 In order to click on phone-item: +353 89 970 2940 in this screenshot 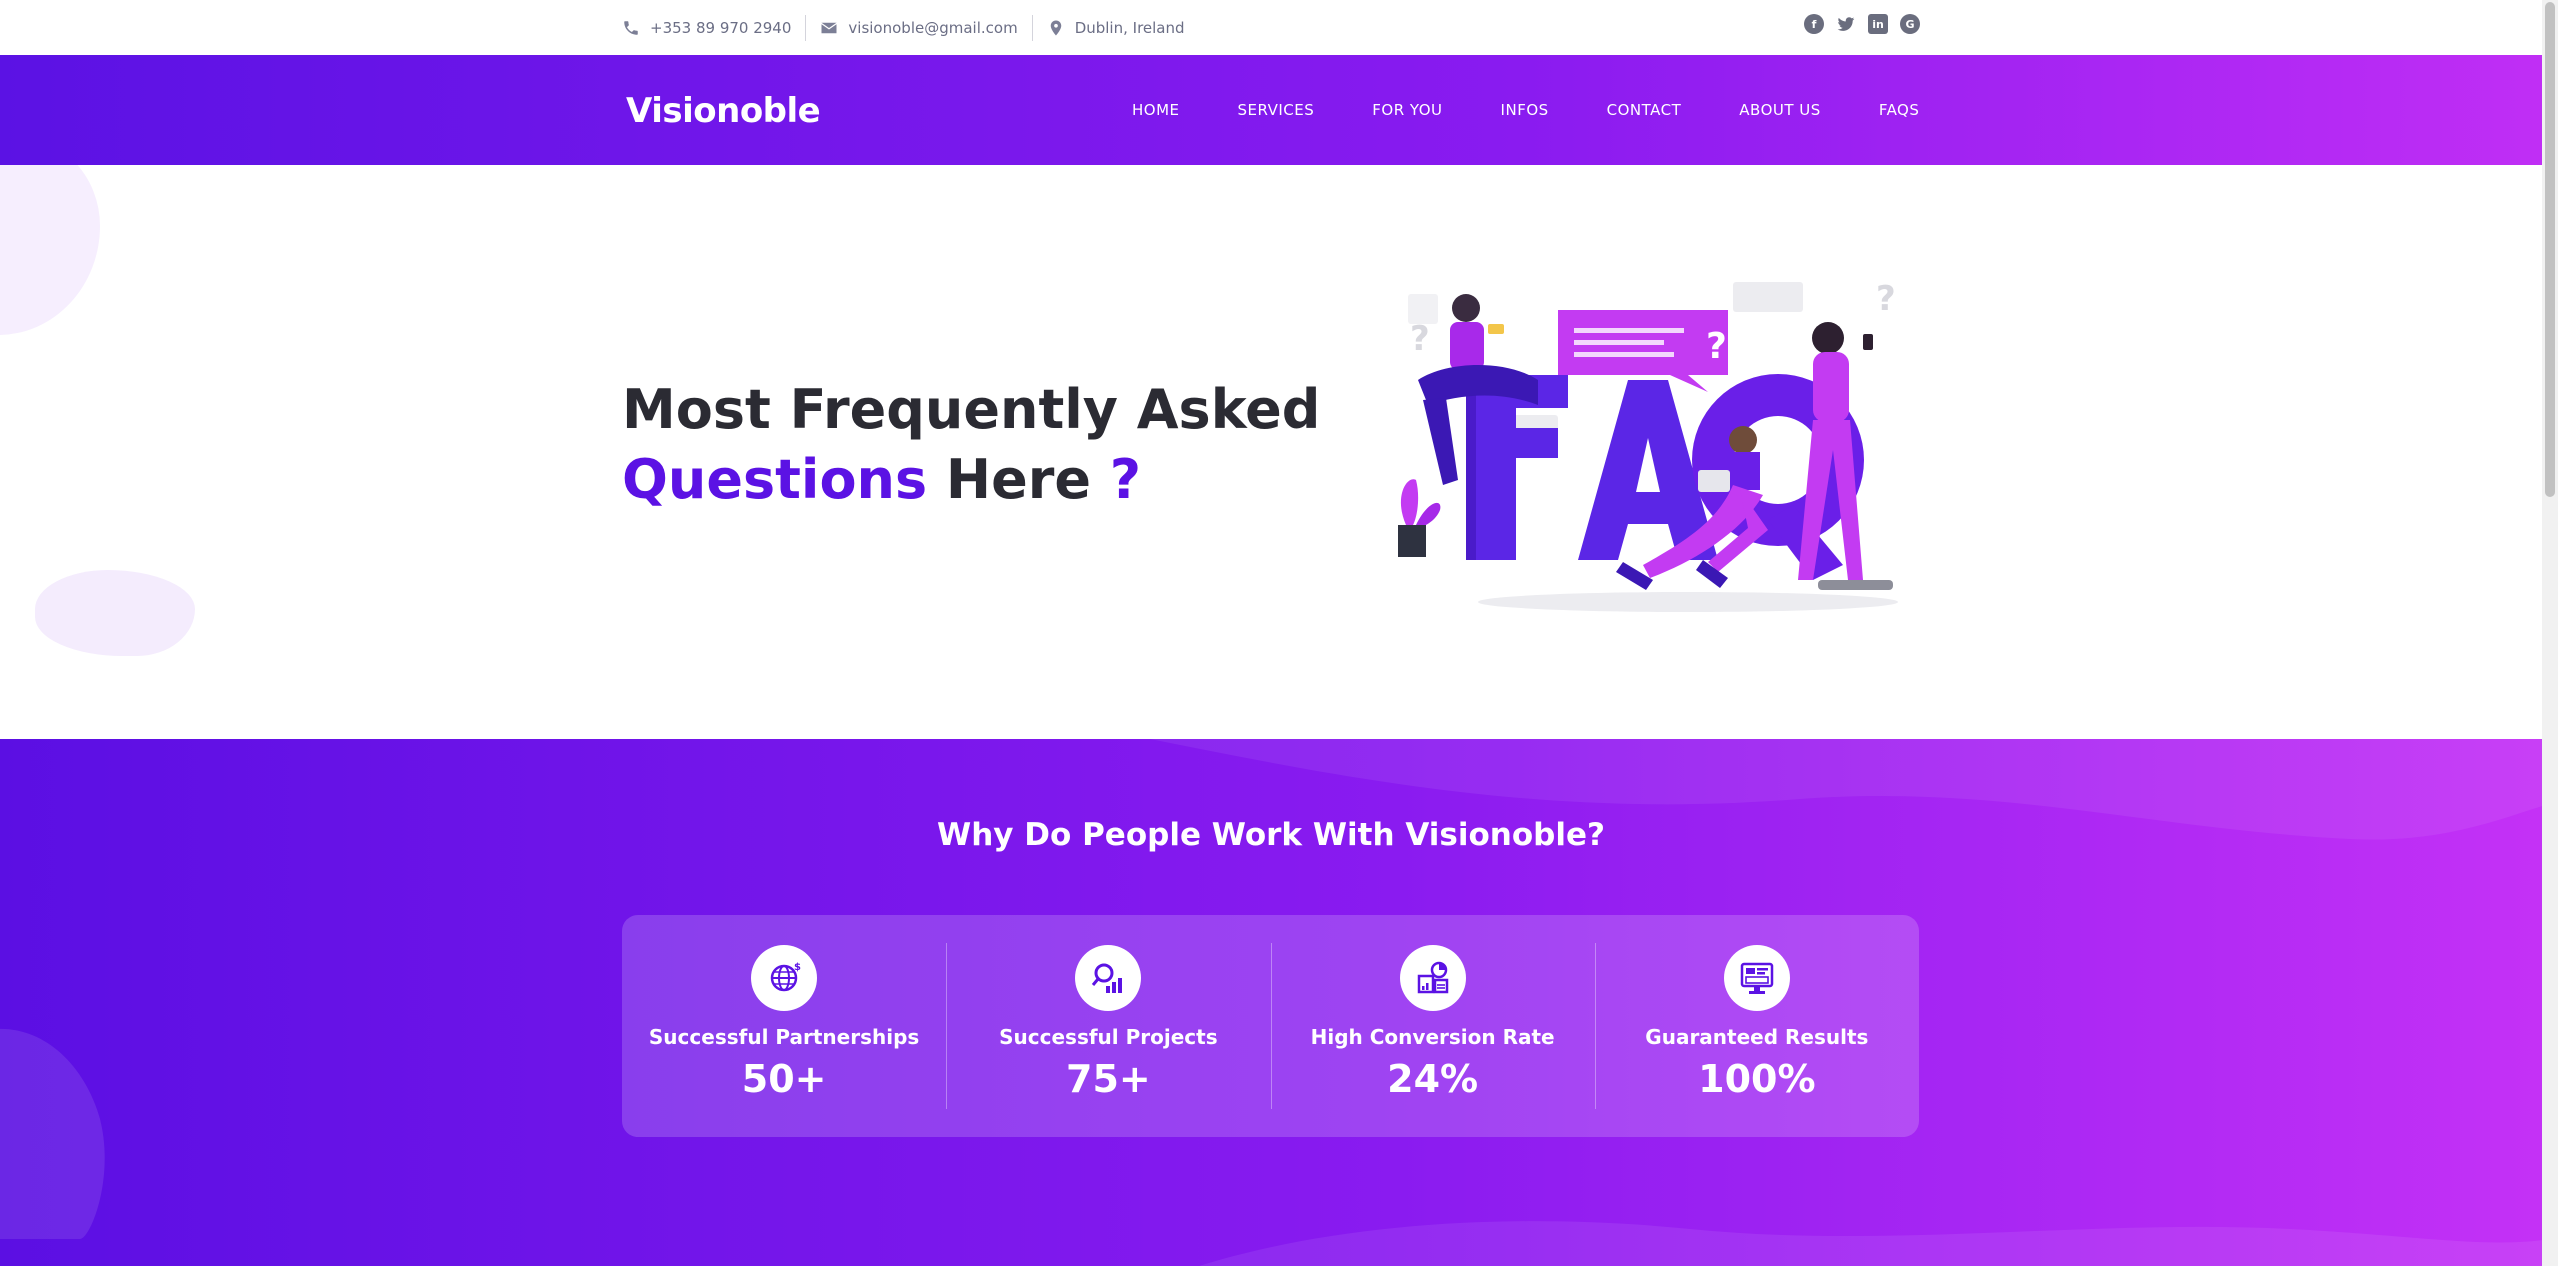, I will do `click(713, 28)`.